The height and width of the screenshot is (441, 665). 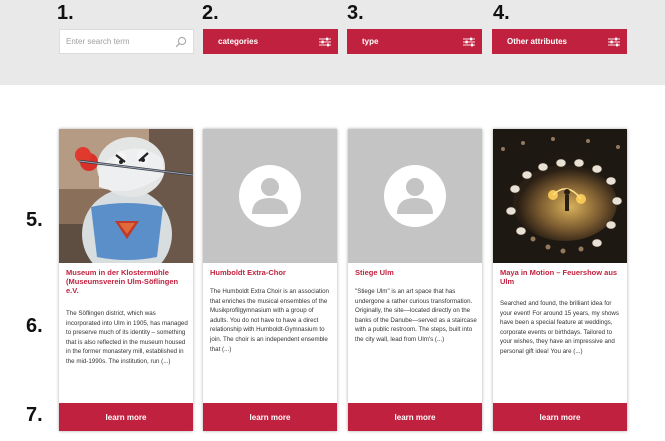 What do you see at coordinates (355, 13) in the screenshot?
I see `step-number-3: 3.` at bounding box center [355, 13].